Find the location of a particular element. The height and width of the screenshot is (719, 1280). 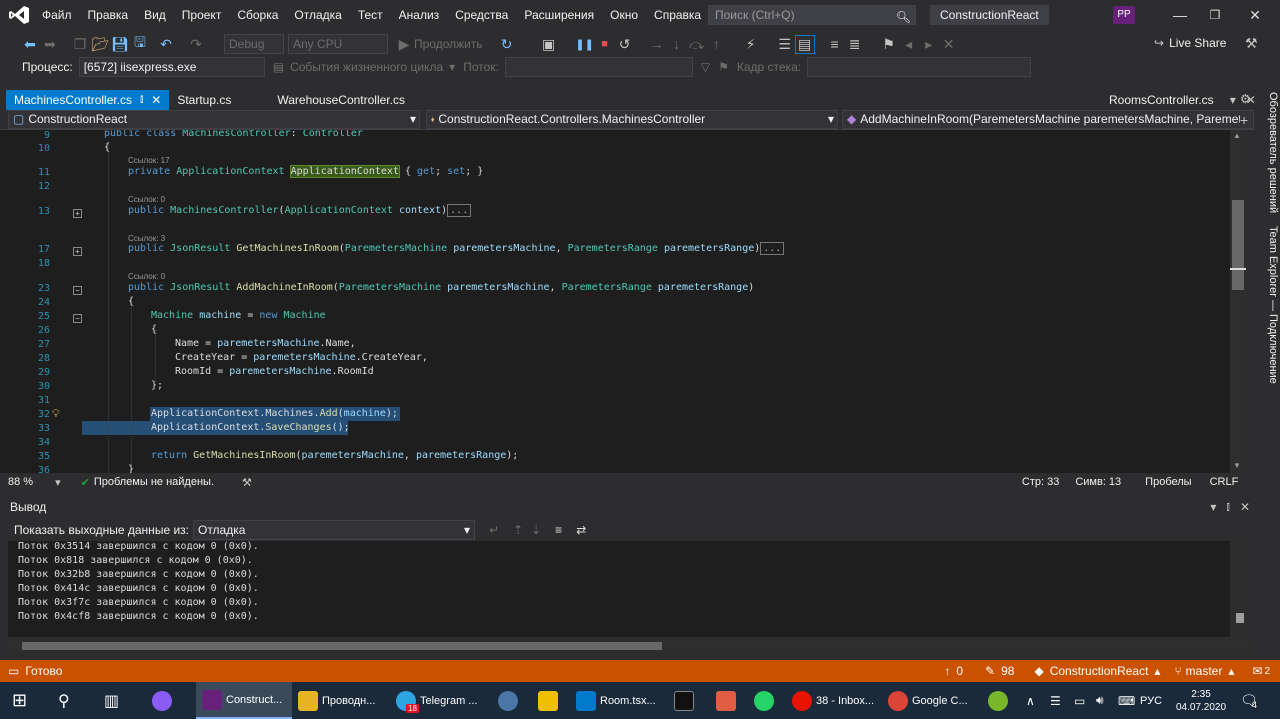

tab-startup: Startup.cs is located at coordinates (204, 100).